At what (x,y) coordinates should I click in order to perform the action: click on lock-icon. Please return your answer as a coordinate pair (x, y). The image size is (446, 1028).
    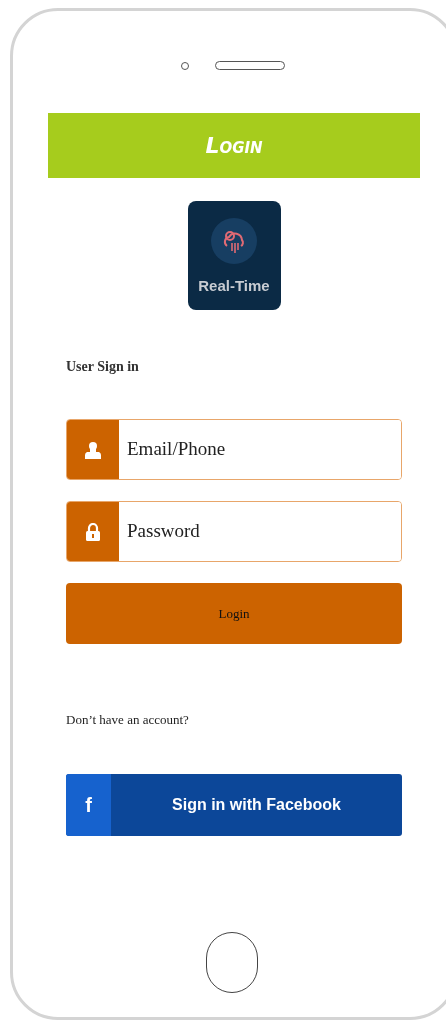
    Looking at the image, I should click on (93, 531).